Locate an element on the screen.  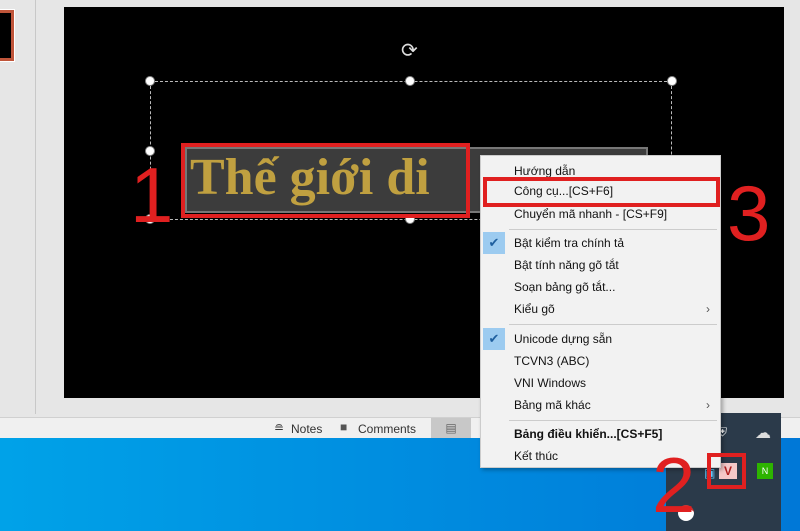
menu-item-kieu-go: Kiểu gõ › is located at coordinates (600, 309).